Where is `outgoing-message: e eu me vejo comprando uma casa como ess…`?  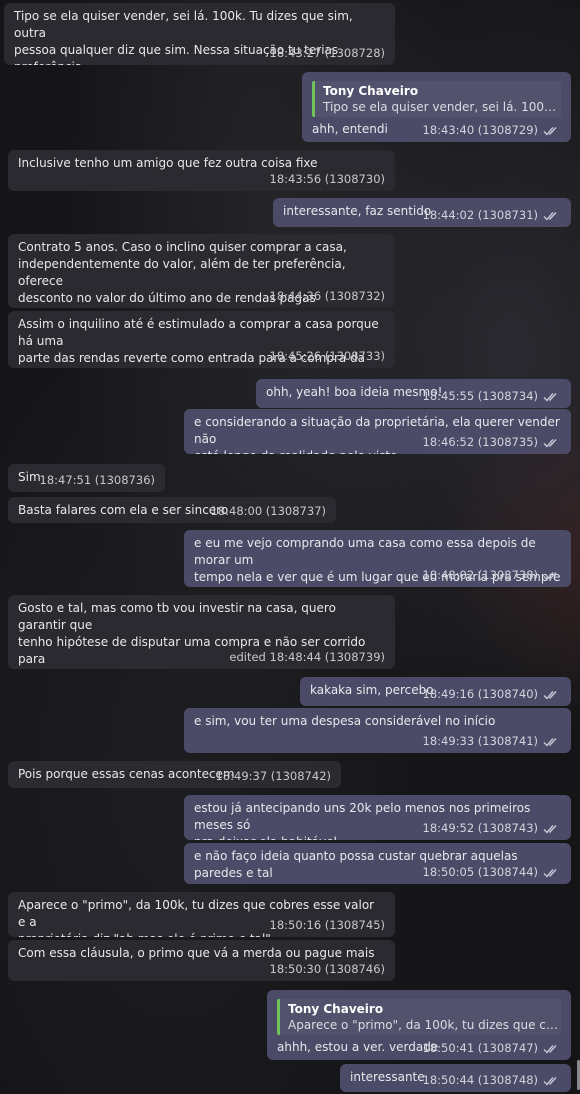
outgoing-message: e eu me vejo comprando uma casa como ess… is located at coordinates (377, 558).